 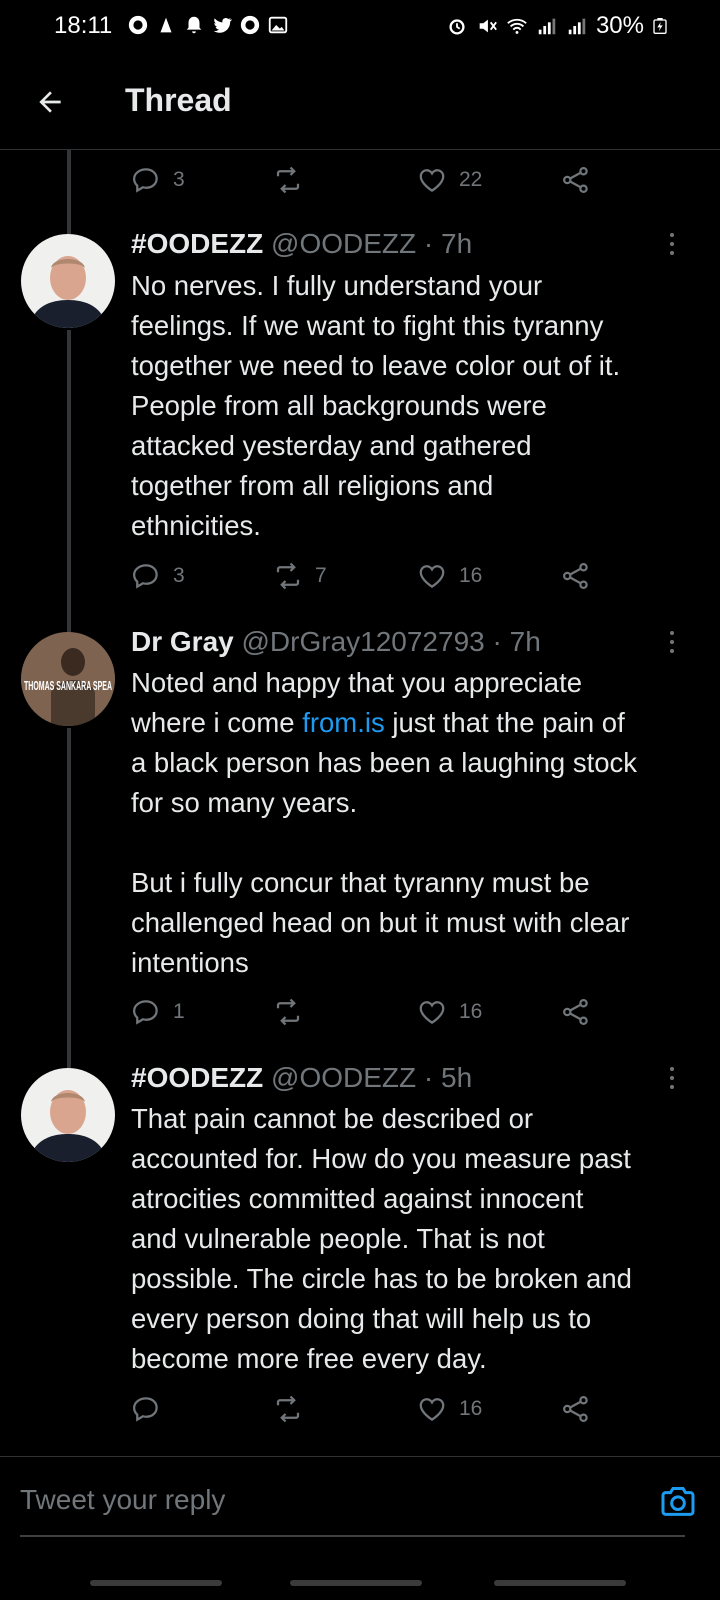 What do you see at coordinates (194, 25) in the screenshot?
I see `bell-icon` at bounding box center [194, 25].